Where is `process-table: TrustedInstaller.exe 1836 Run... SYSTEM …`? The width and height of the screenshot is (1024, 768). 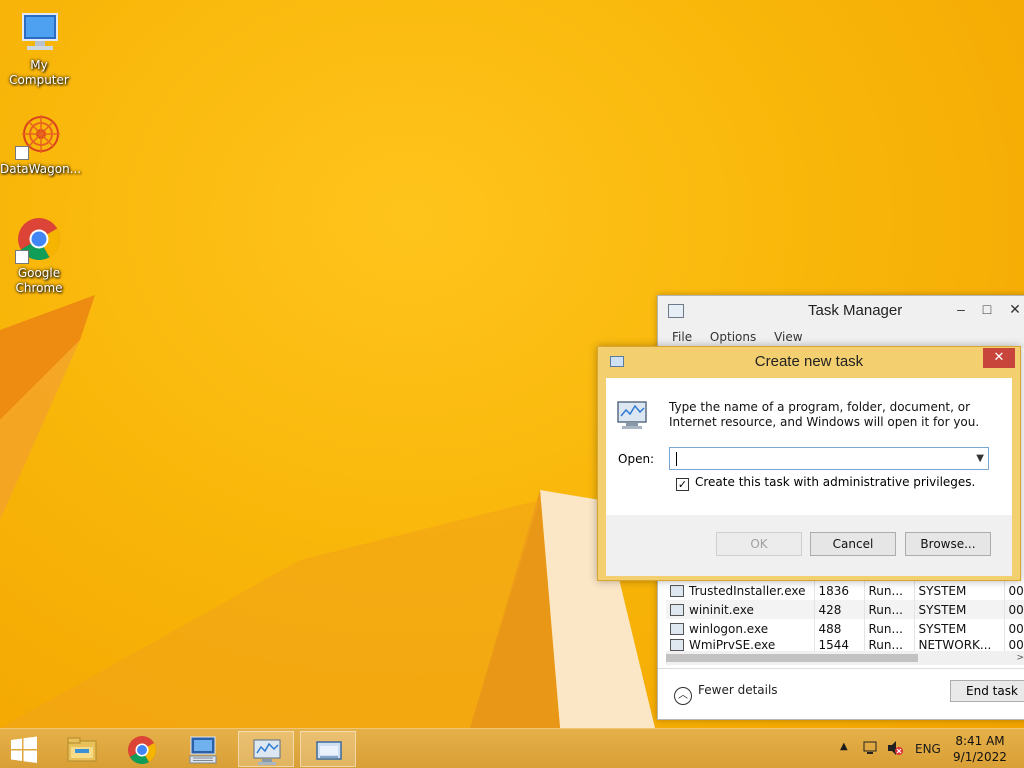 process-table: TrustedInstaller.exe 1836 Run... SYSTEM … is located at coordinates (845, 616).